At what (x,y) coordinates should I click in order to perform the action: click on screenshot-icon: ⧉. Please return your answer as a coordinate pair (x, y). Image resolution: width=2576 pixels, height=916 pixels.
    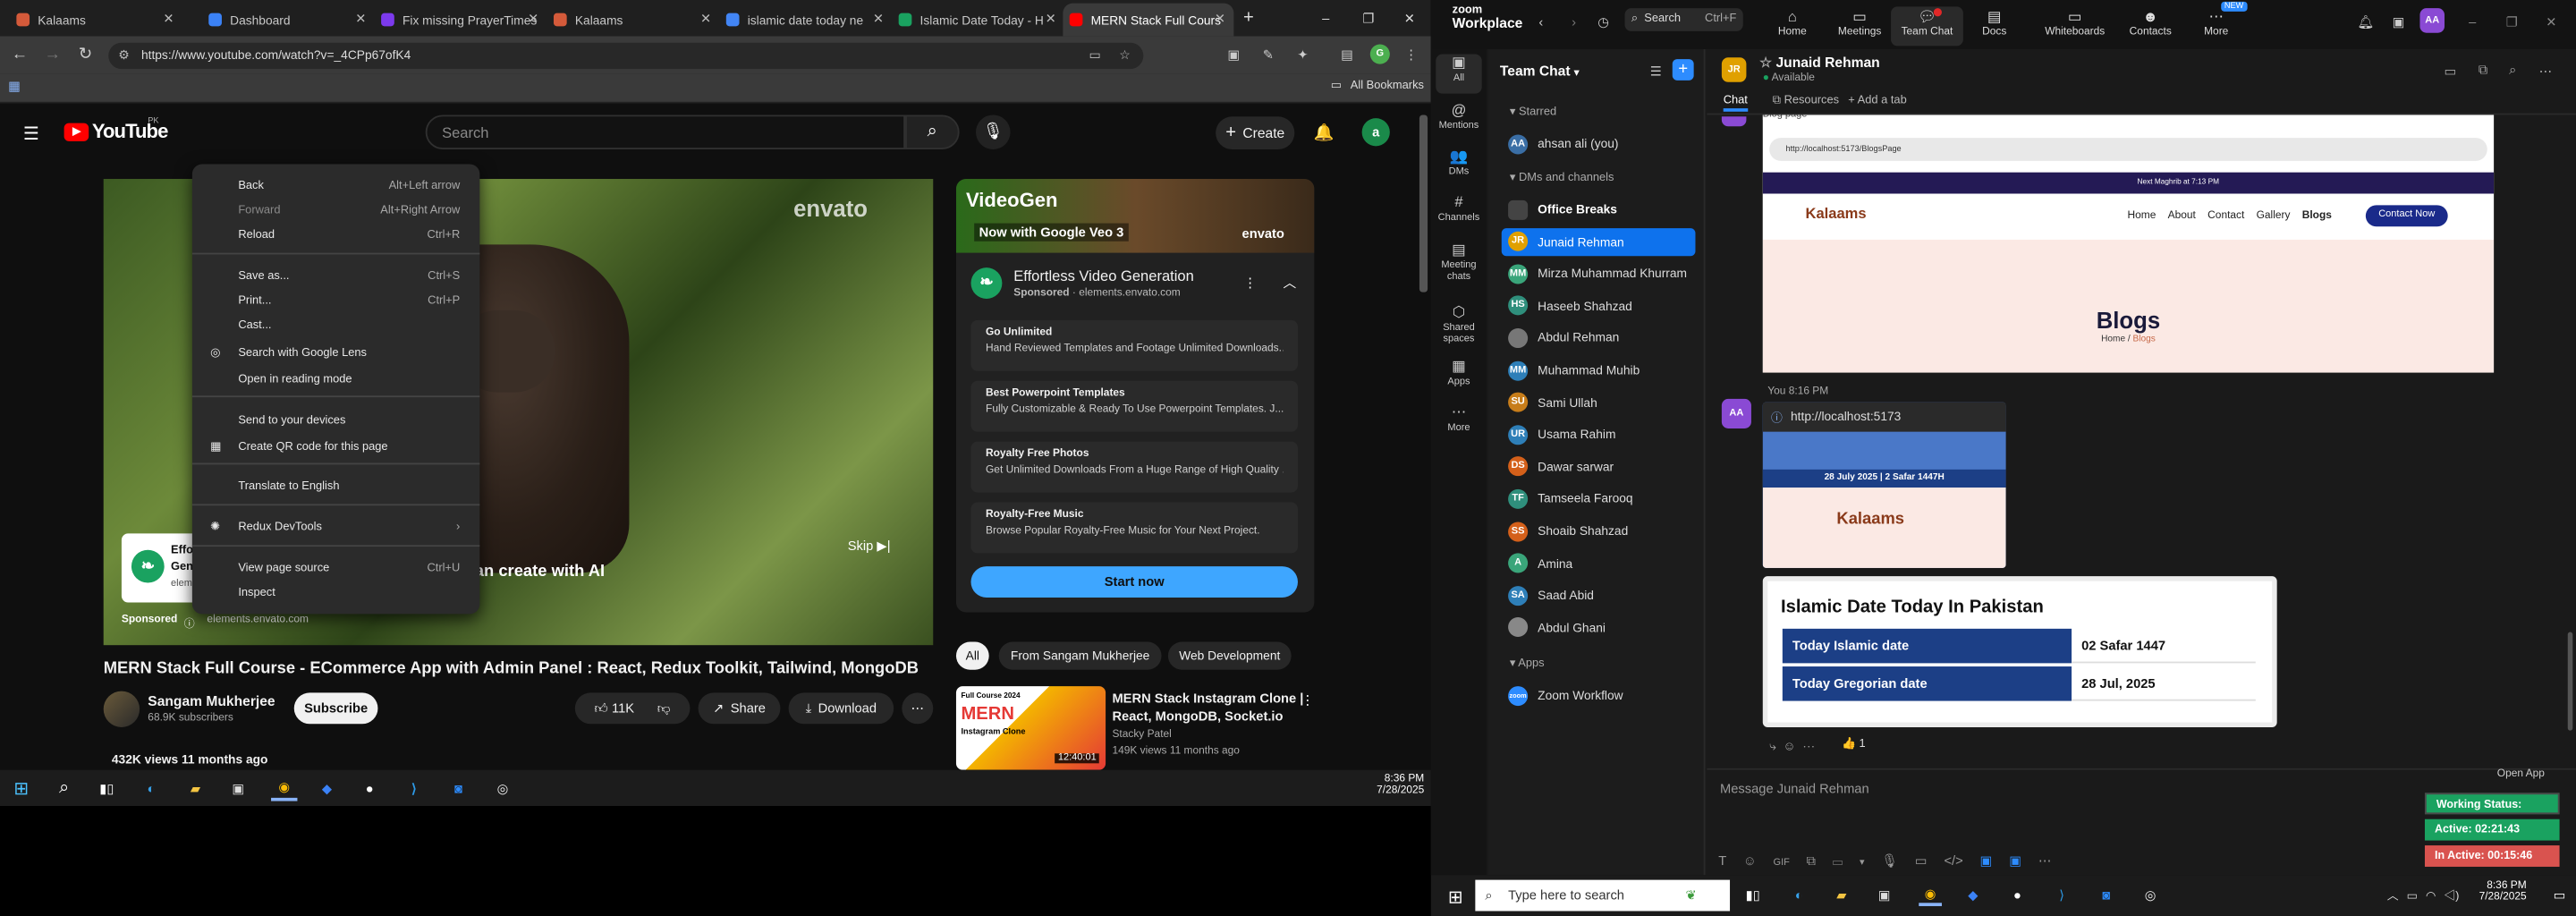
    Looking at the image, I should click on (1812, 861).